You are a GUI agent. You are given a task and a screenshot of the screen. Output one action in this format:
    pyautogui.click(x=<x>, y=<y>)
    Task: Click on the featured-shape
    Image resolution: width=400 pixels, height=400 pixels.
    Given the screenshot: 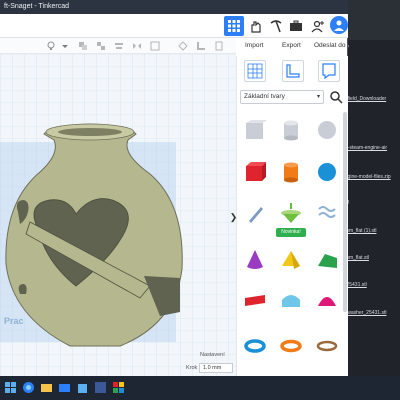 What is the action you would take?
    pyautogui.click(x=291, y=213)
    